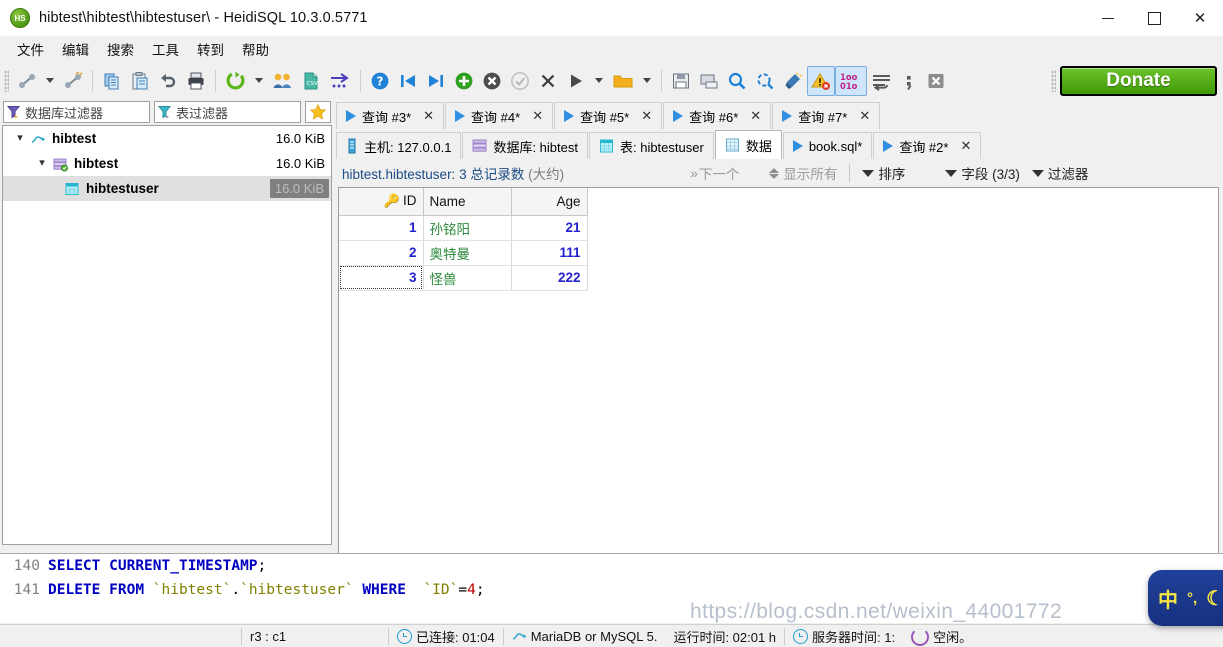 The image size is (1223, 647). Describe the element at coordinates (1185, 598) in the screenshot. I see `ime-toolbar: 中 °, ☾` at that location.